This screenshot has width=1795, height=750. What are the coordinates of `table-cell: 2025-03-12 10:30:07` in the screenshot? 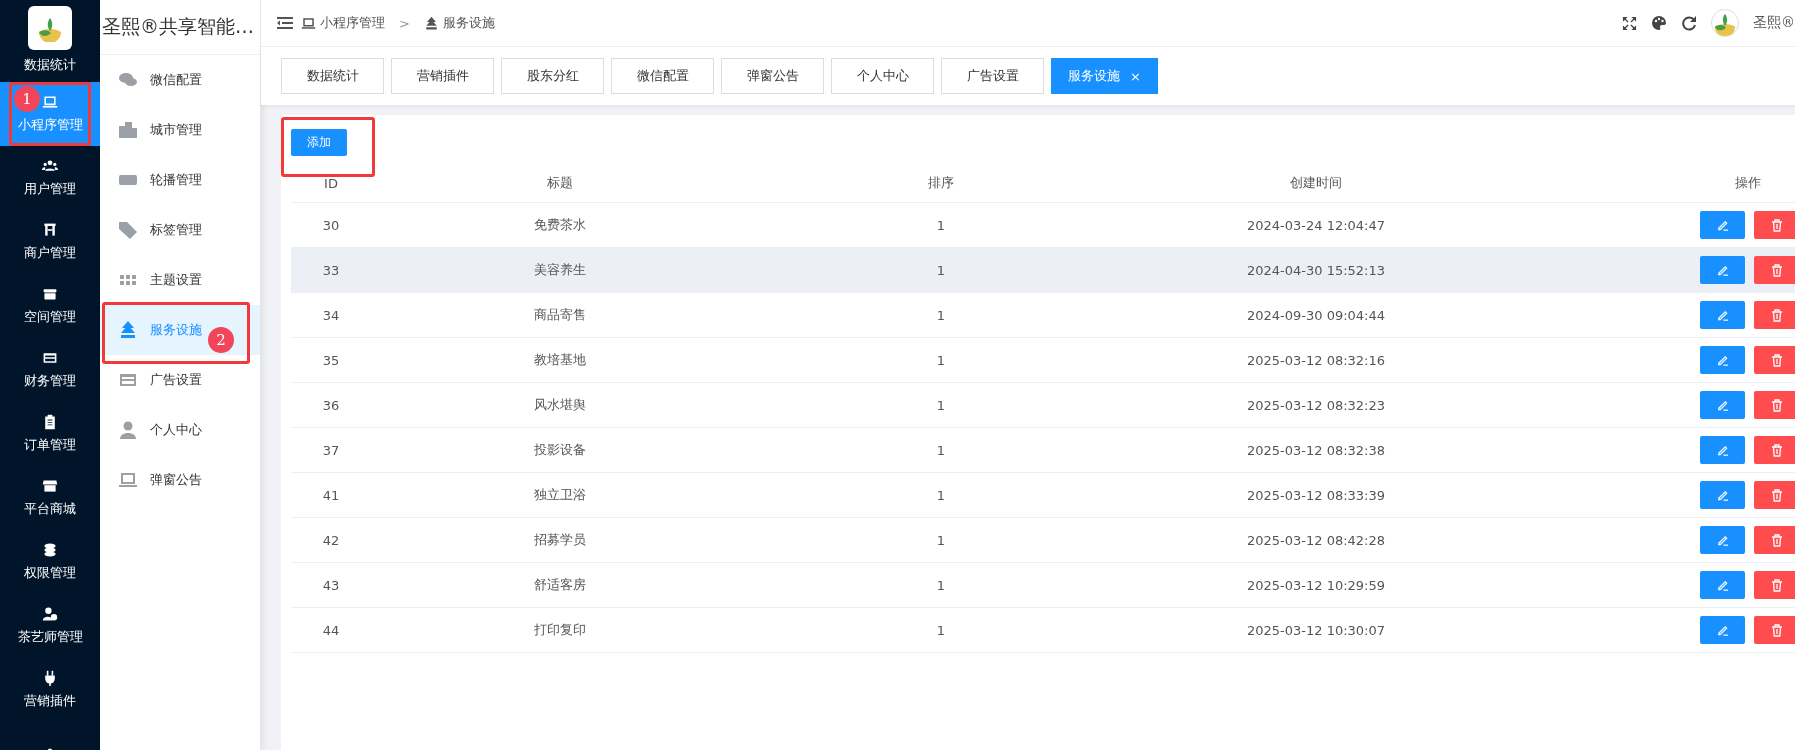 It's located at (1316, 630).